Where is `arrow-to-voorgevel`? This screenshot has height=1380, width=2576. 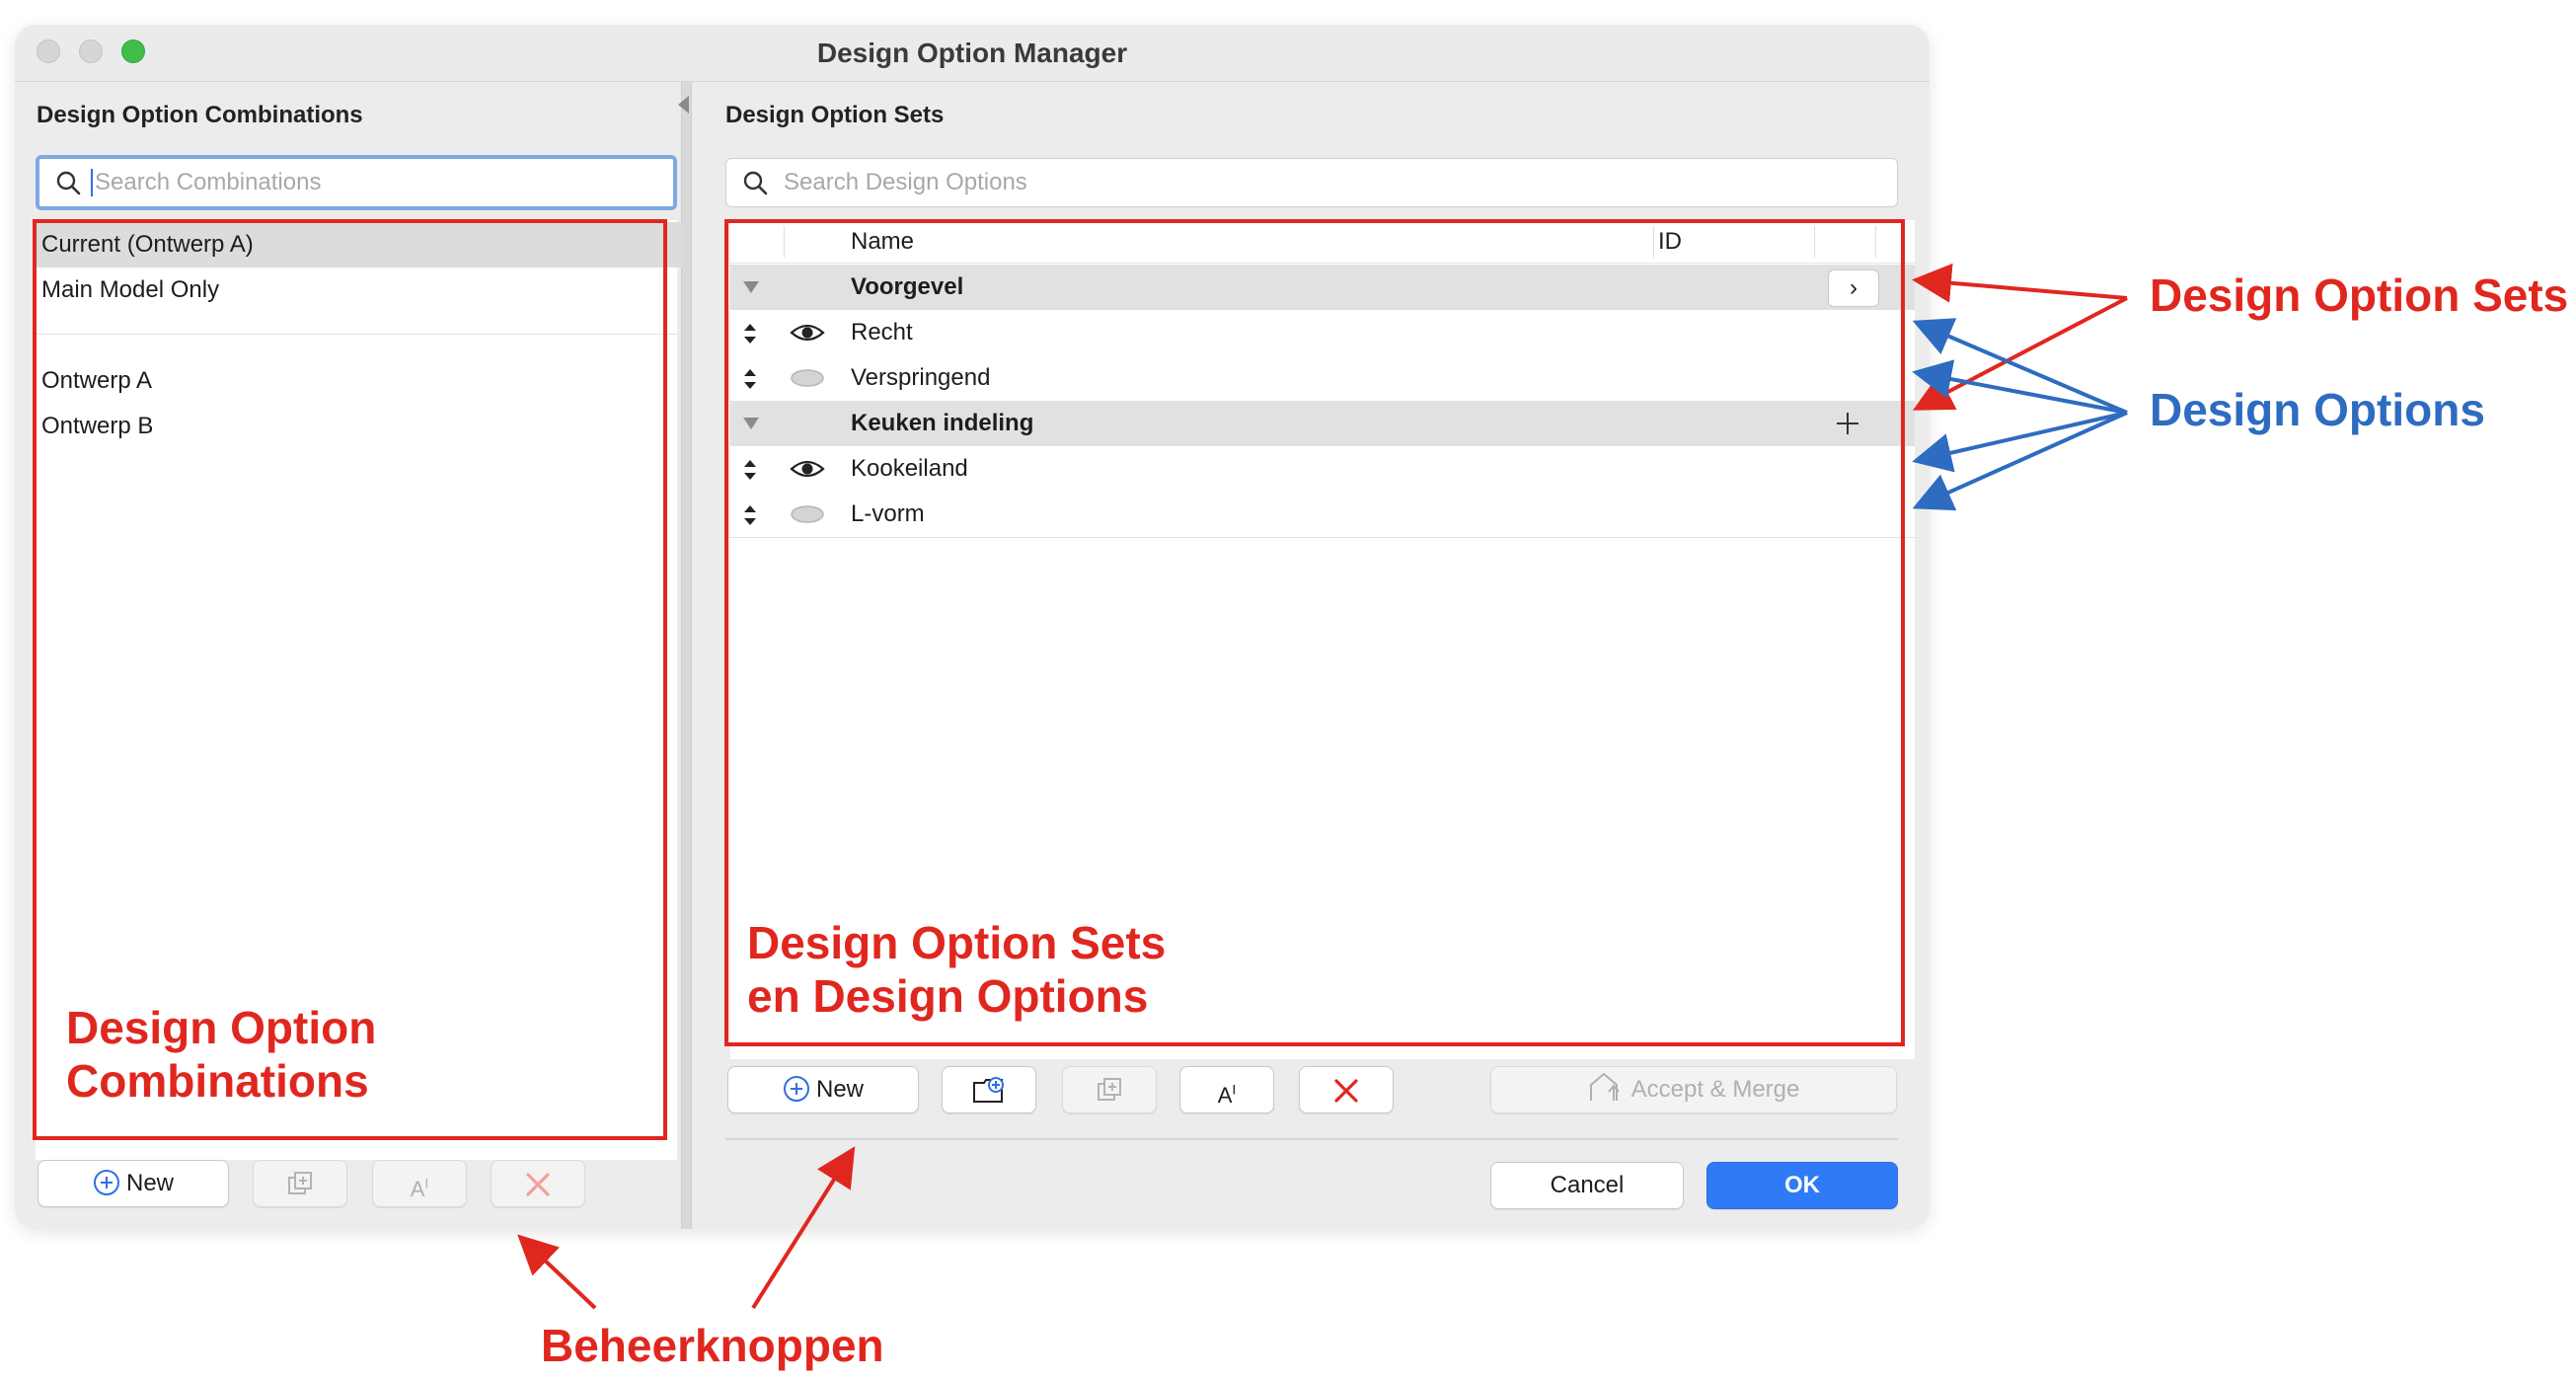
arrow-to-voorgevel is located at coordinates (2020, 283).